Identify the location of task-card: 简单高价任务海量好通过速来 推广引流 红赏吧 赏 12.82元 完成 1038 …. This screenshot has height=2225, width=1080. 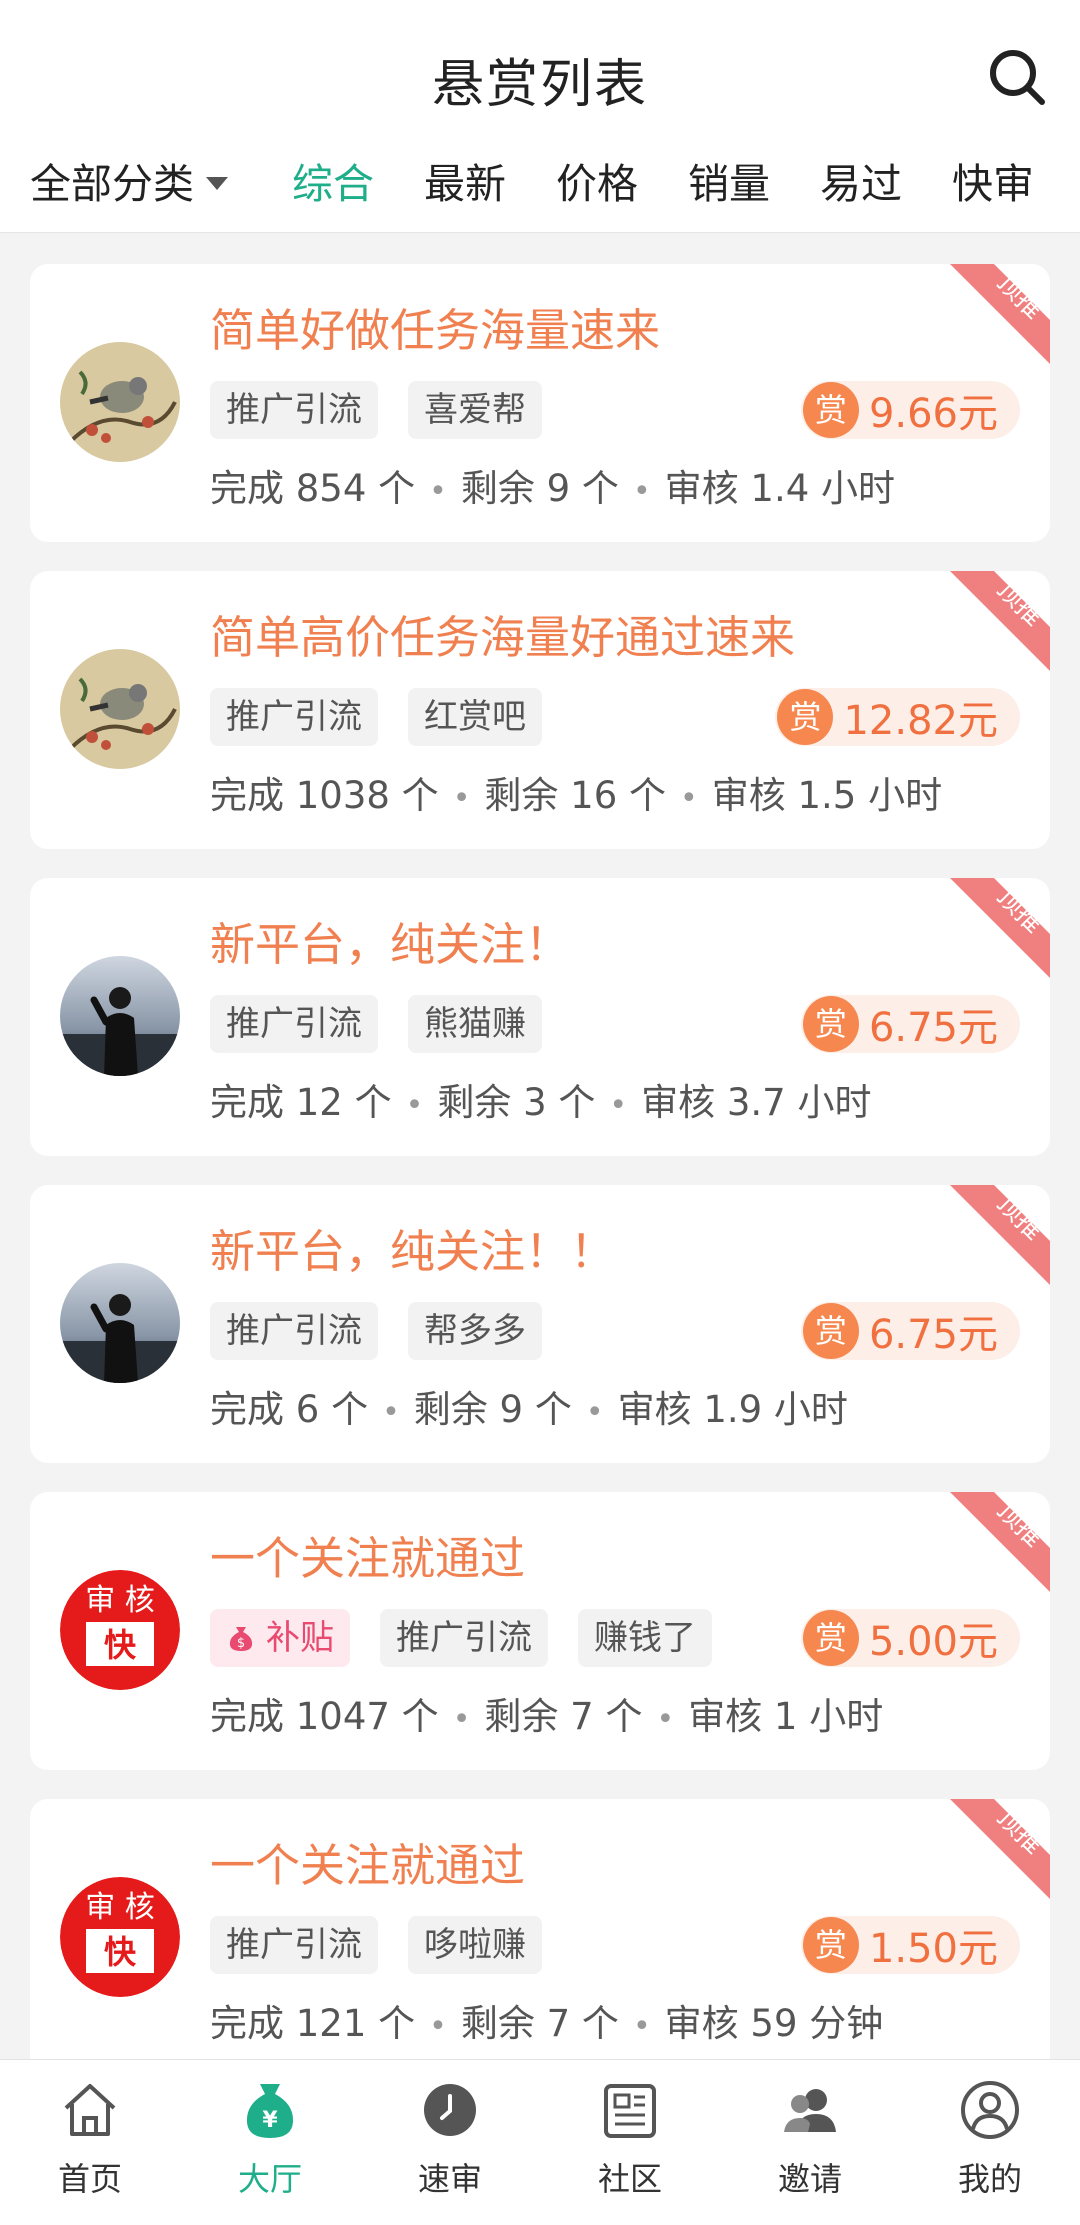
(540, 710).